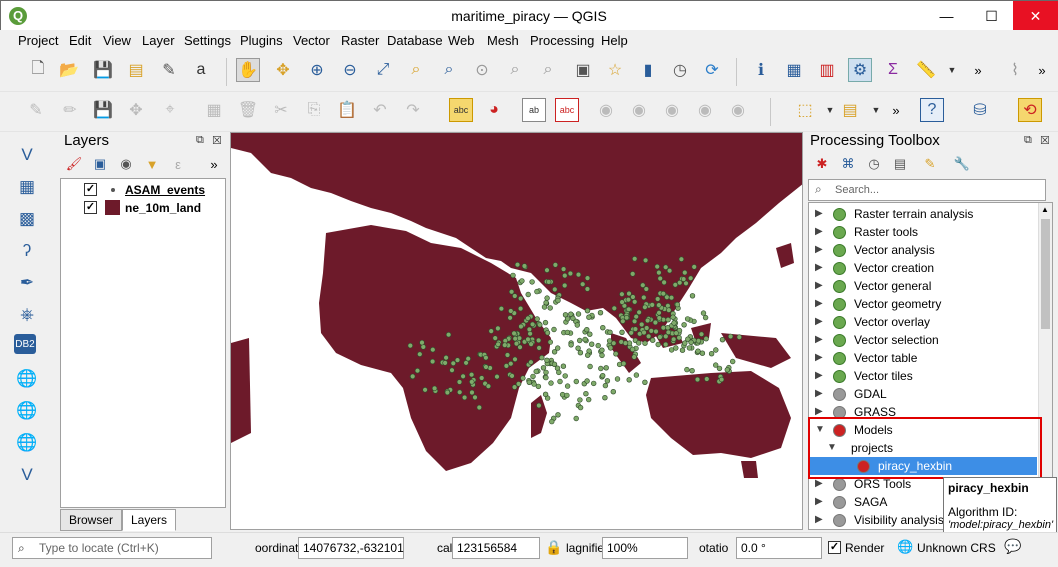 The width and height of the screenshot is (1058, 567). What do you see at coordinates (248, 70) in the screenshot?
I see `pan-icon: ✋` at bounding box center [248, 70].